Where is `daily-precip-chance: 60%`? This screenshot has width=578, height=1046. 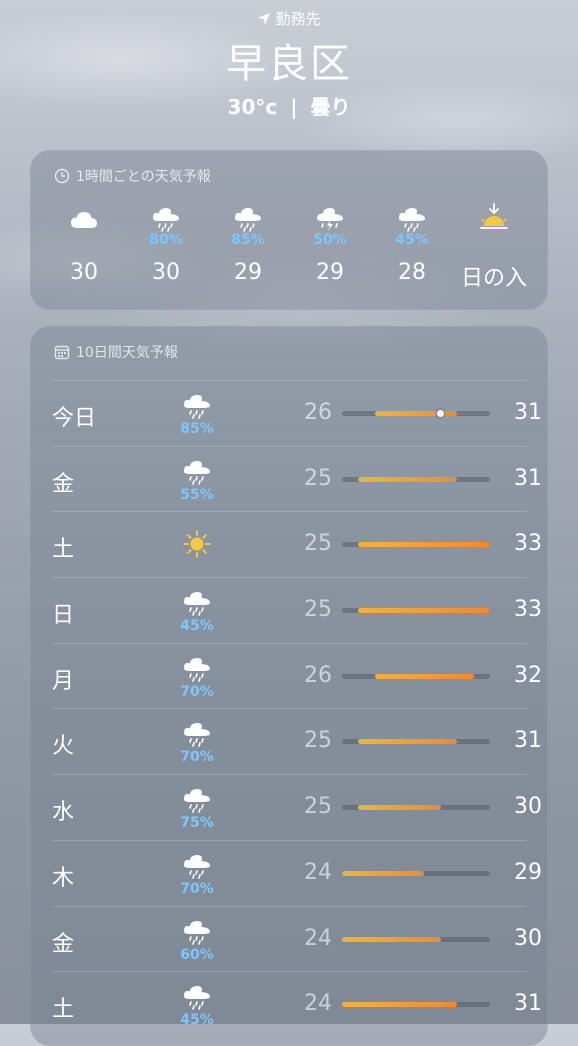 daily-precip-chance: 60% is located at coordinates (197, 954).